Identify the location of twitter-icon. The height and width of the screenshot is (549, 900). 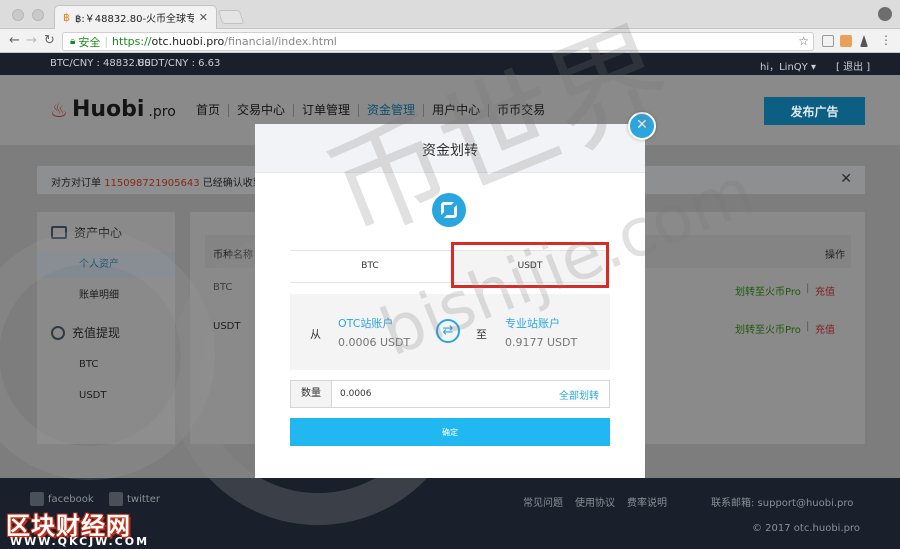
(116, 499).